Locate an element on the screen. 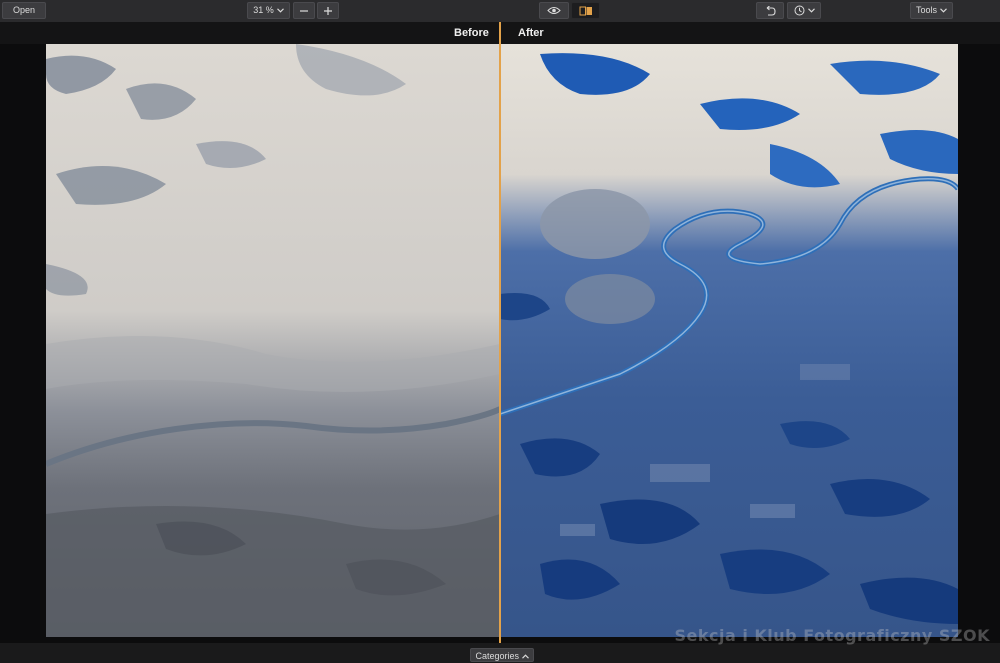  minus-icon is located at coordinates (304, 11).